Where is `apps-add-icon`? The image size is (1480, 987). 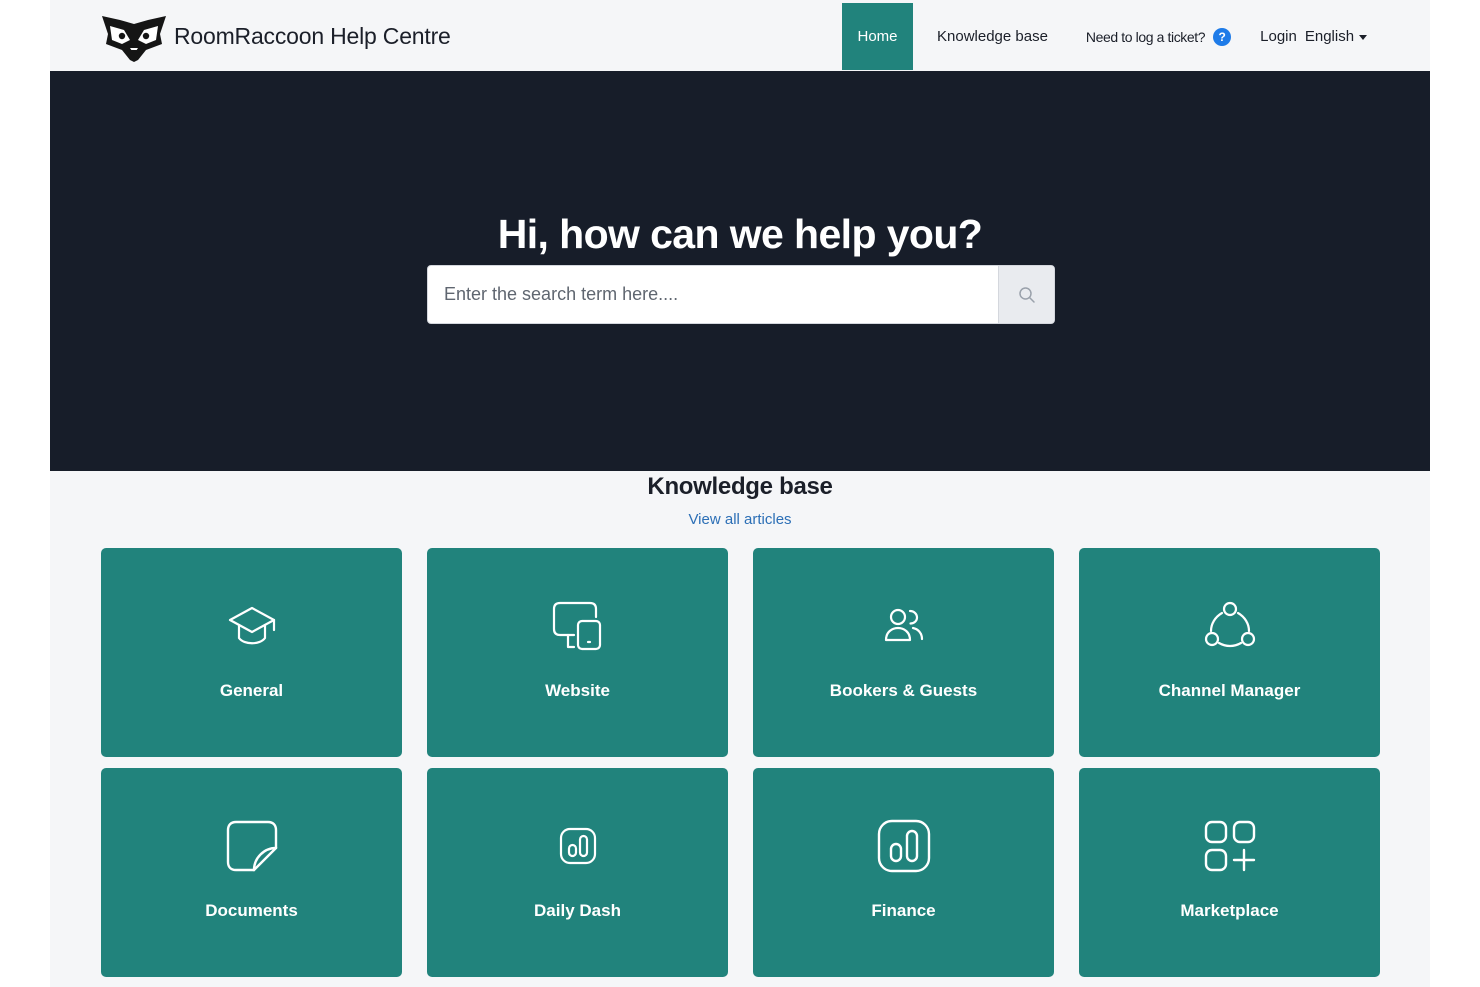 apps-add-icon is located at coordinates (1229, 846).